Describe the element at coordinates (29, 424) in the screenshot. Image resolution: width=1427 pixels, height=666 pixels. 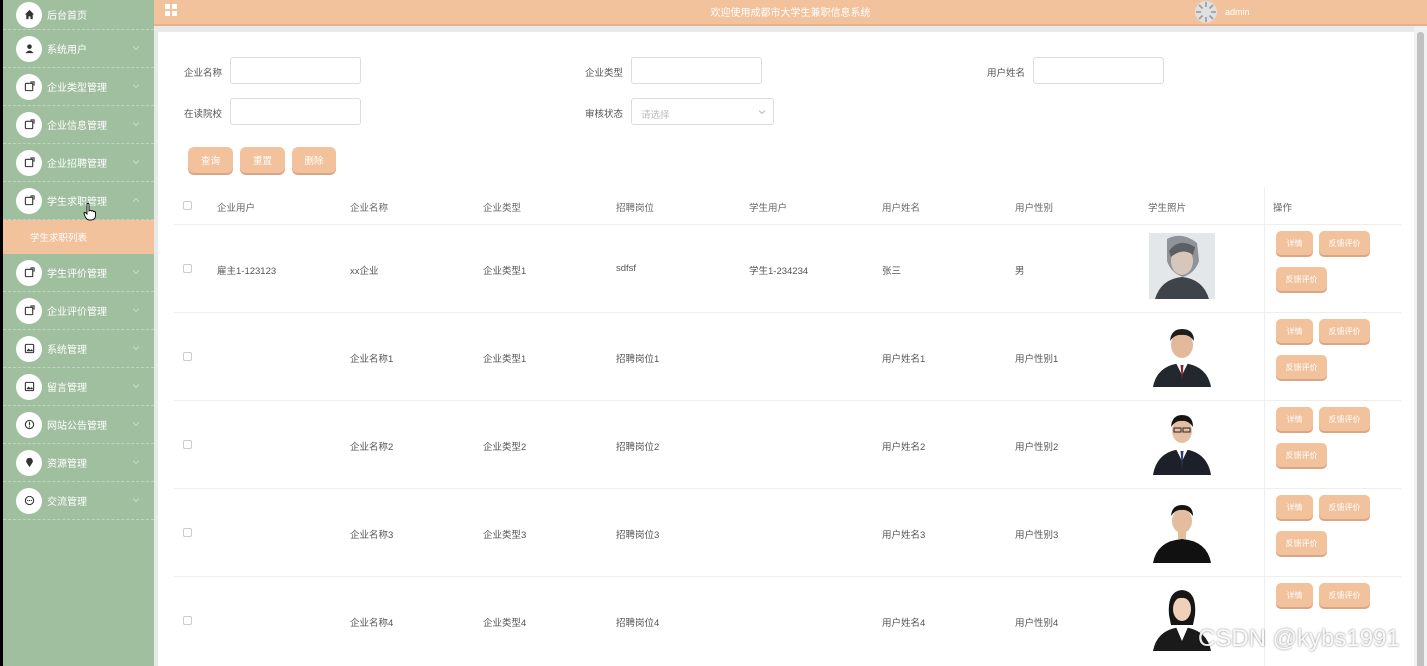
I see `info-icon` at that location.